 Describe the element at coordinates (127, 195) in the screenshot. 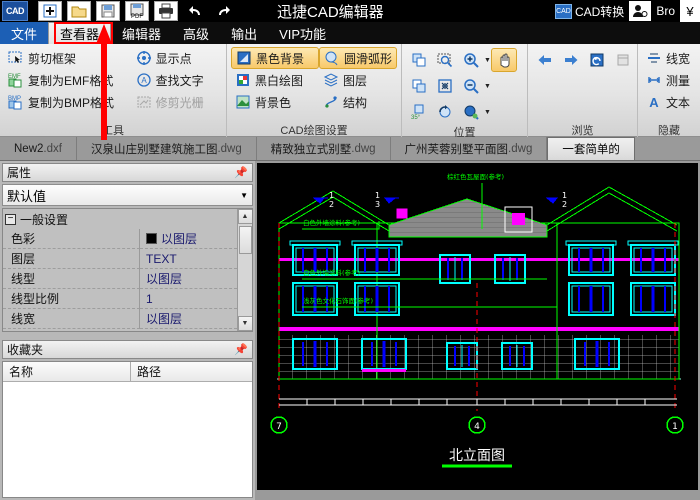

I see `property-target-combo: 默认值 ▼` at that location.